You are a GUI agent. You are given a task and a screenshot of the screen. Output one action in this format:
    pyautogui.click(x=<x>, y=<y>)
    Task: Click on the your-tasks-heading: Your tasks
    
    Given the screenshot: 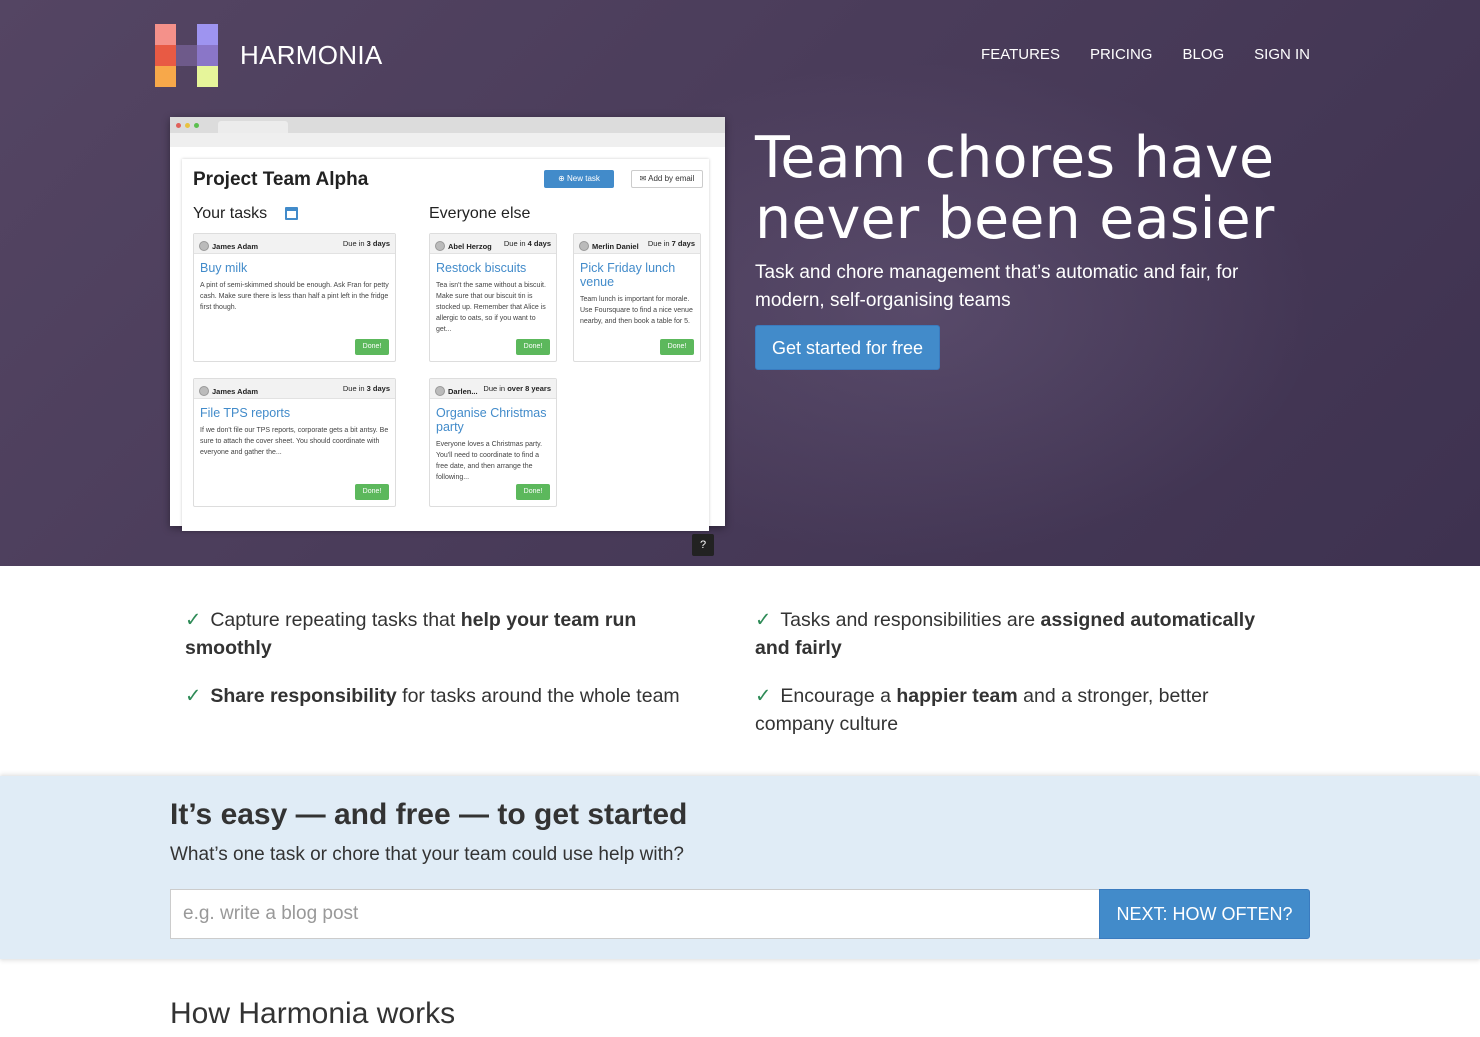 What is the action you would take?
    pyautogui.click(x=230, y=213)
    